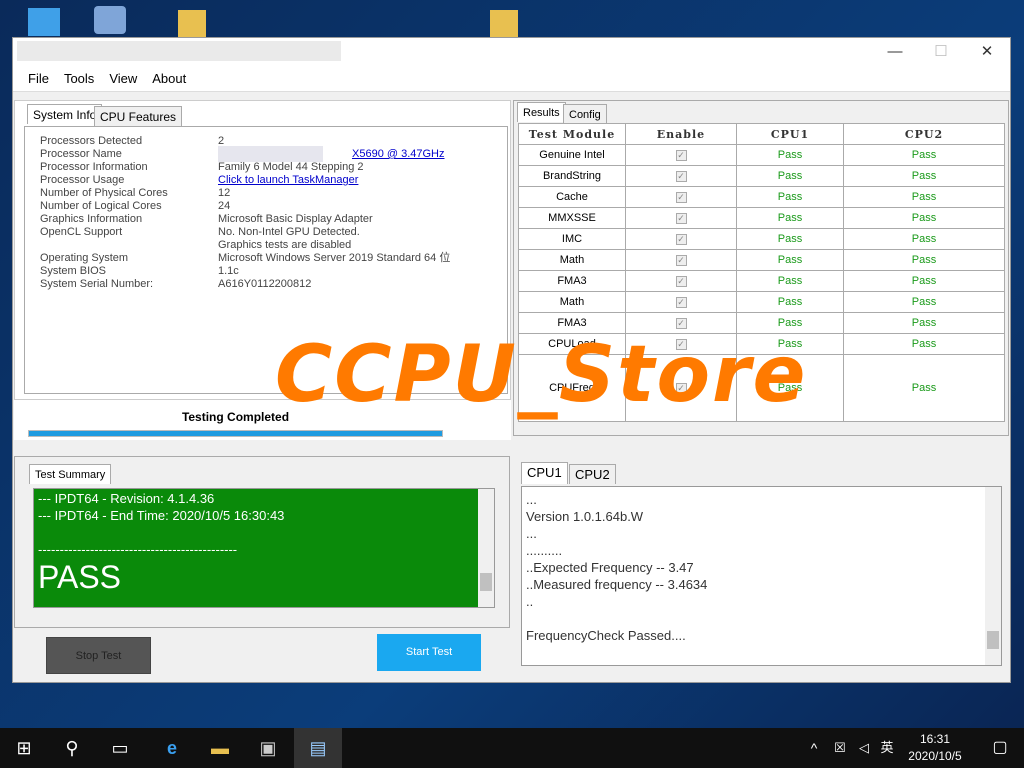  I want to click on start-test-button: Start Test, so click(429, 652).